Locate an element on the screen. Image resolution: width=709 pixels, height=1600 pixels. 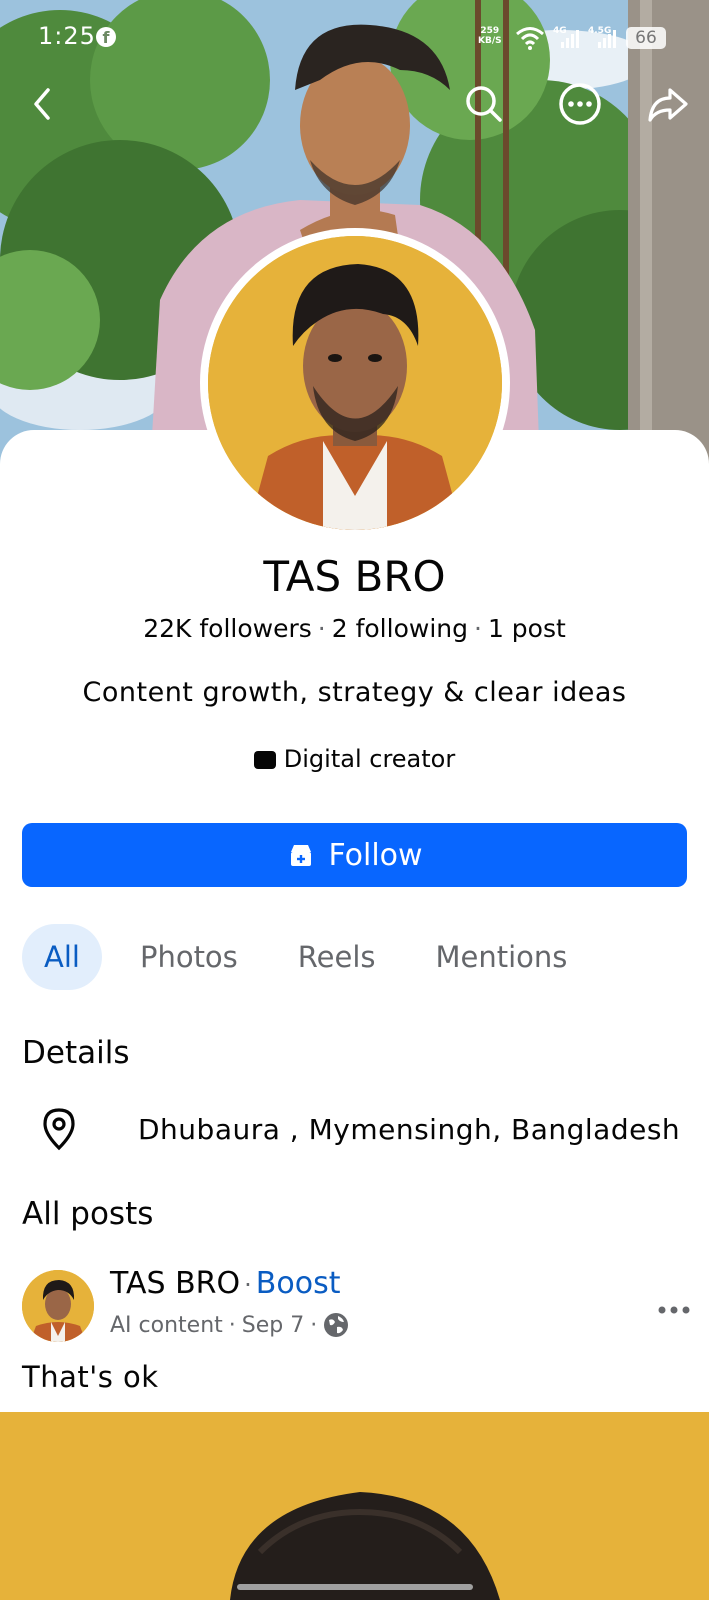
posts-count: 1 post is located at coordinates (526, 628).